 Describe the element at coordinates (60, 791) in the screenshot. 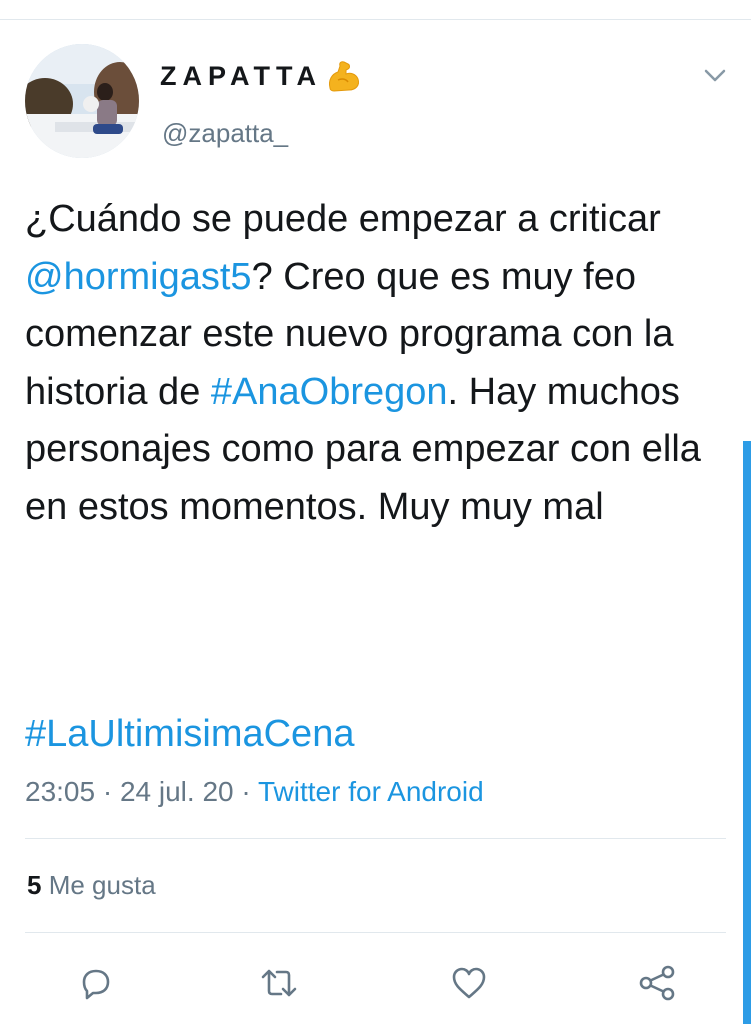

I see `tweet-time: 23:05` at that location.